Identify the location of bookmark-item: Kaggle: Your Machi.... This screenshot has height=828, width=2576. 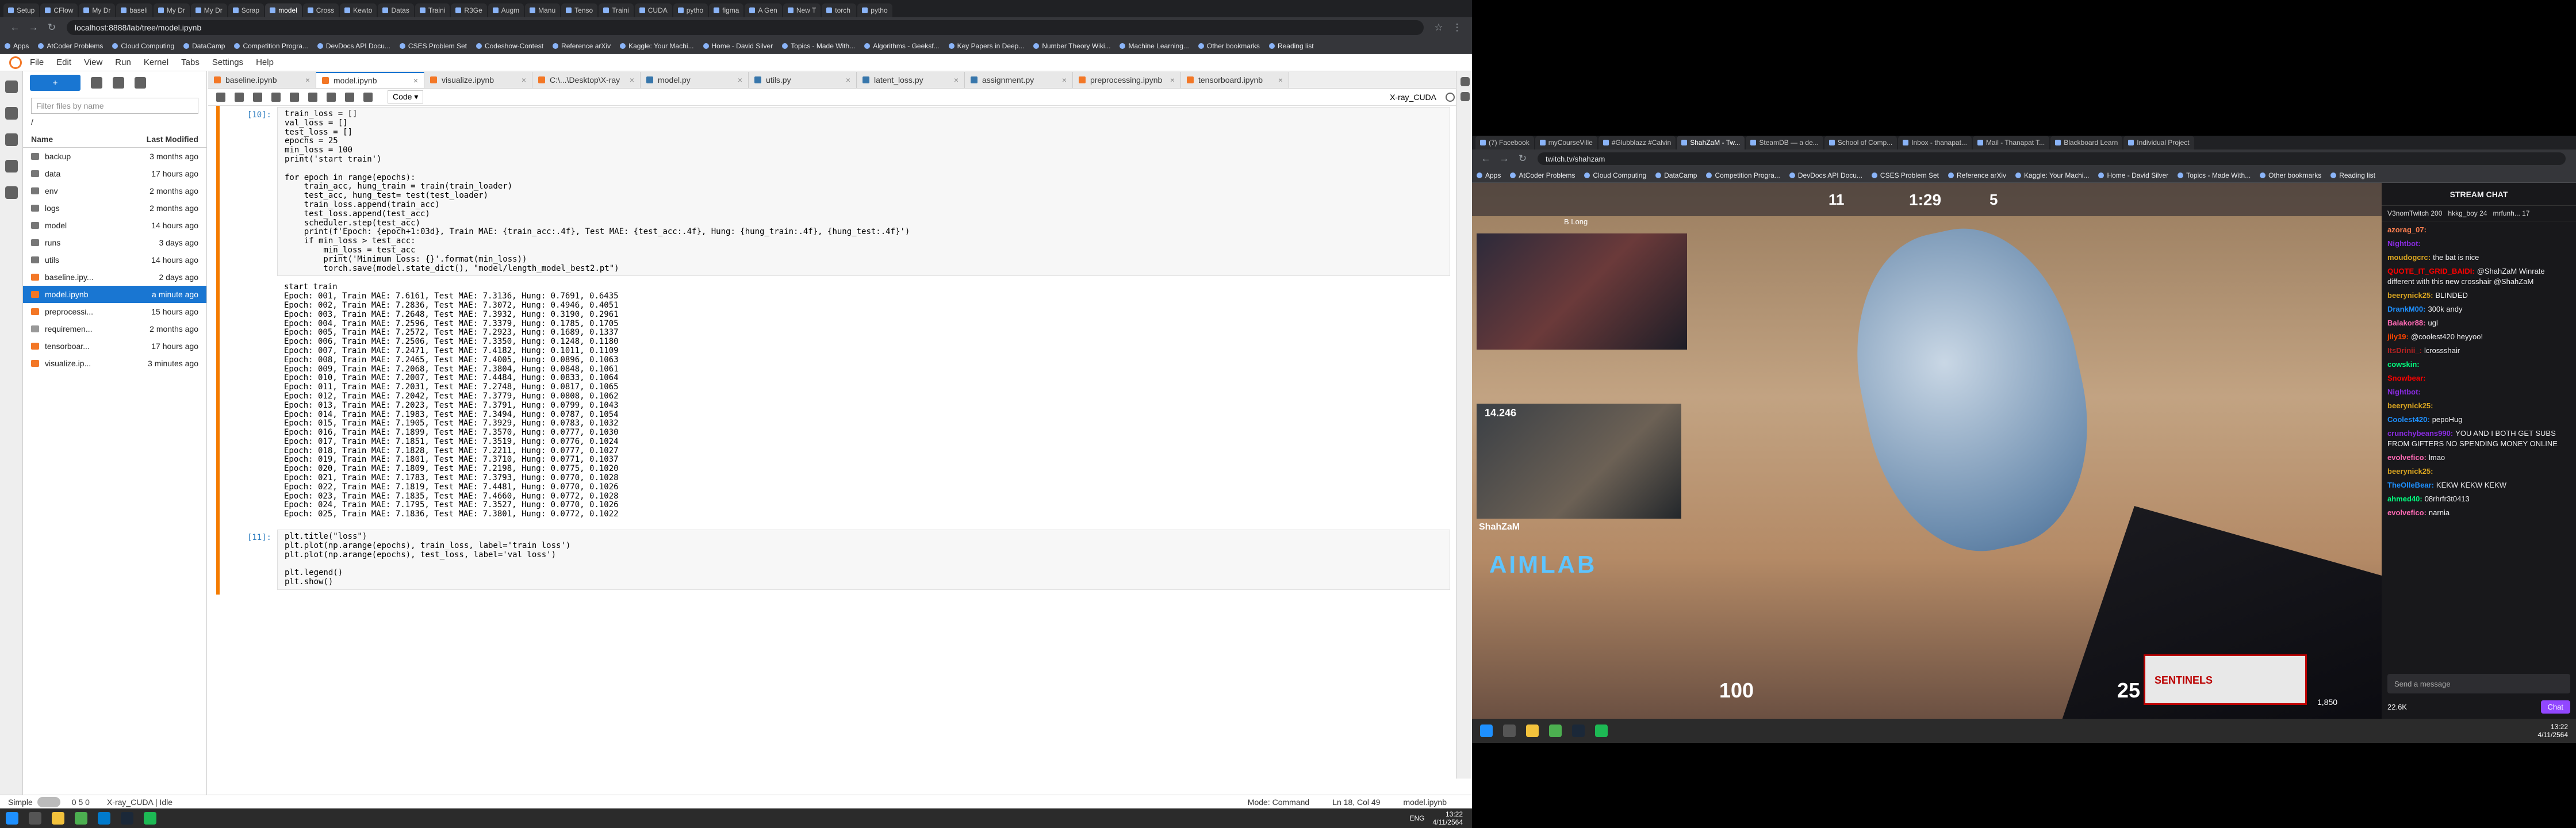
(2052, 175).